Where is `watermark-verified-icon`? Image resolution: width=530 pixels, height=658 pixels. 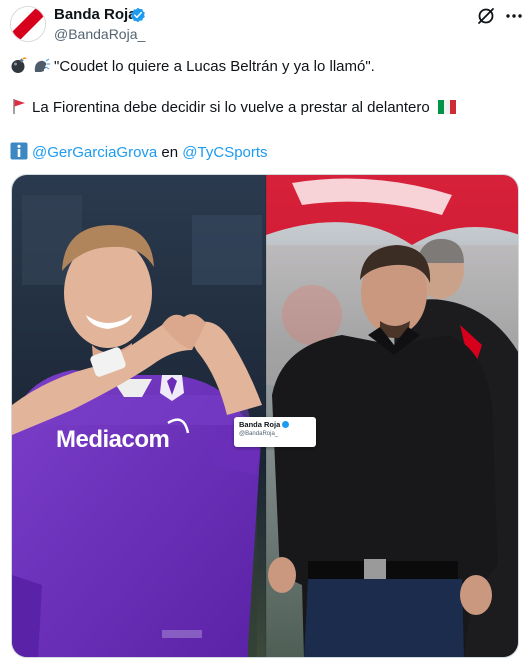 watermark-verified-icon is located at coordinates (286, 424).